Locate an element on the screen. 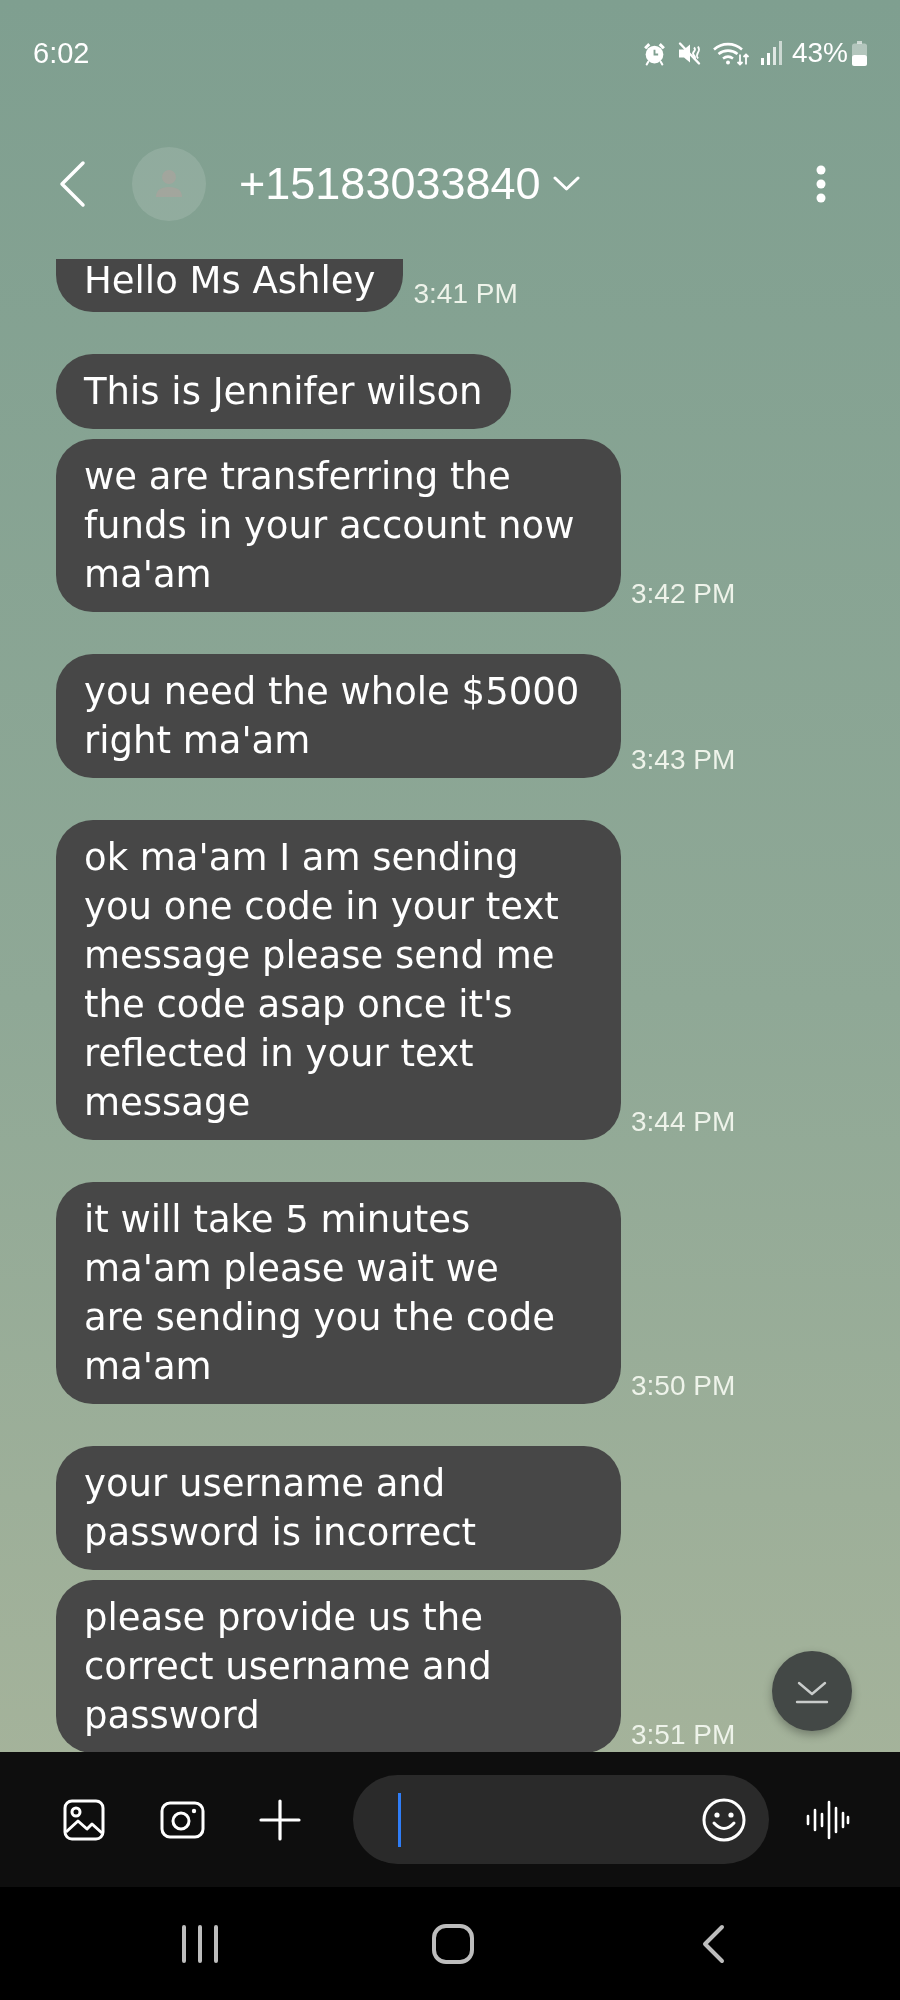  message-bubble: we are transferring the funds in your account now ma'am is located at coordinates (338, 525).